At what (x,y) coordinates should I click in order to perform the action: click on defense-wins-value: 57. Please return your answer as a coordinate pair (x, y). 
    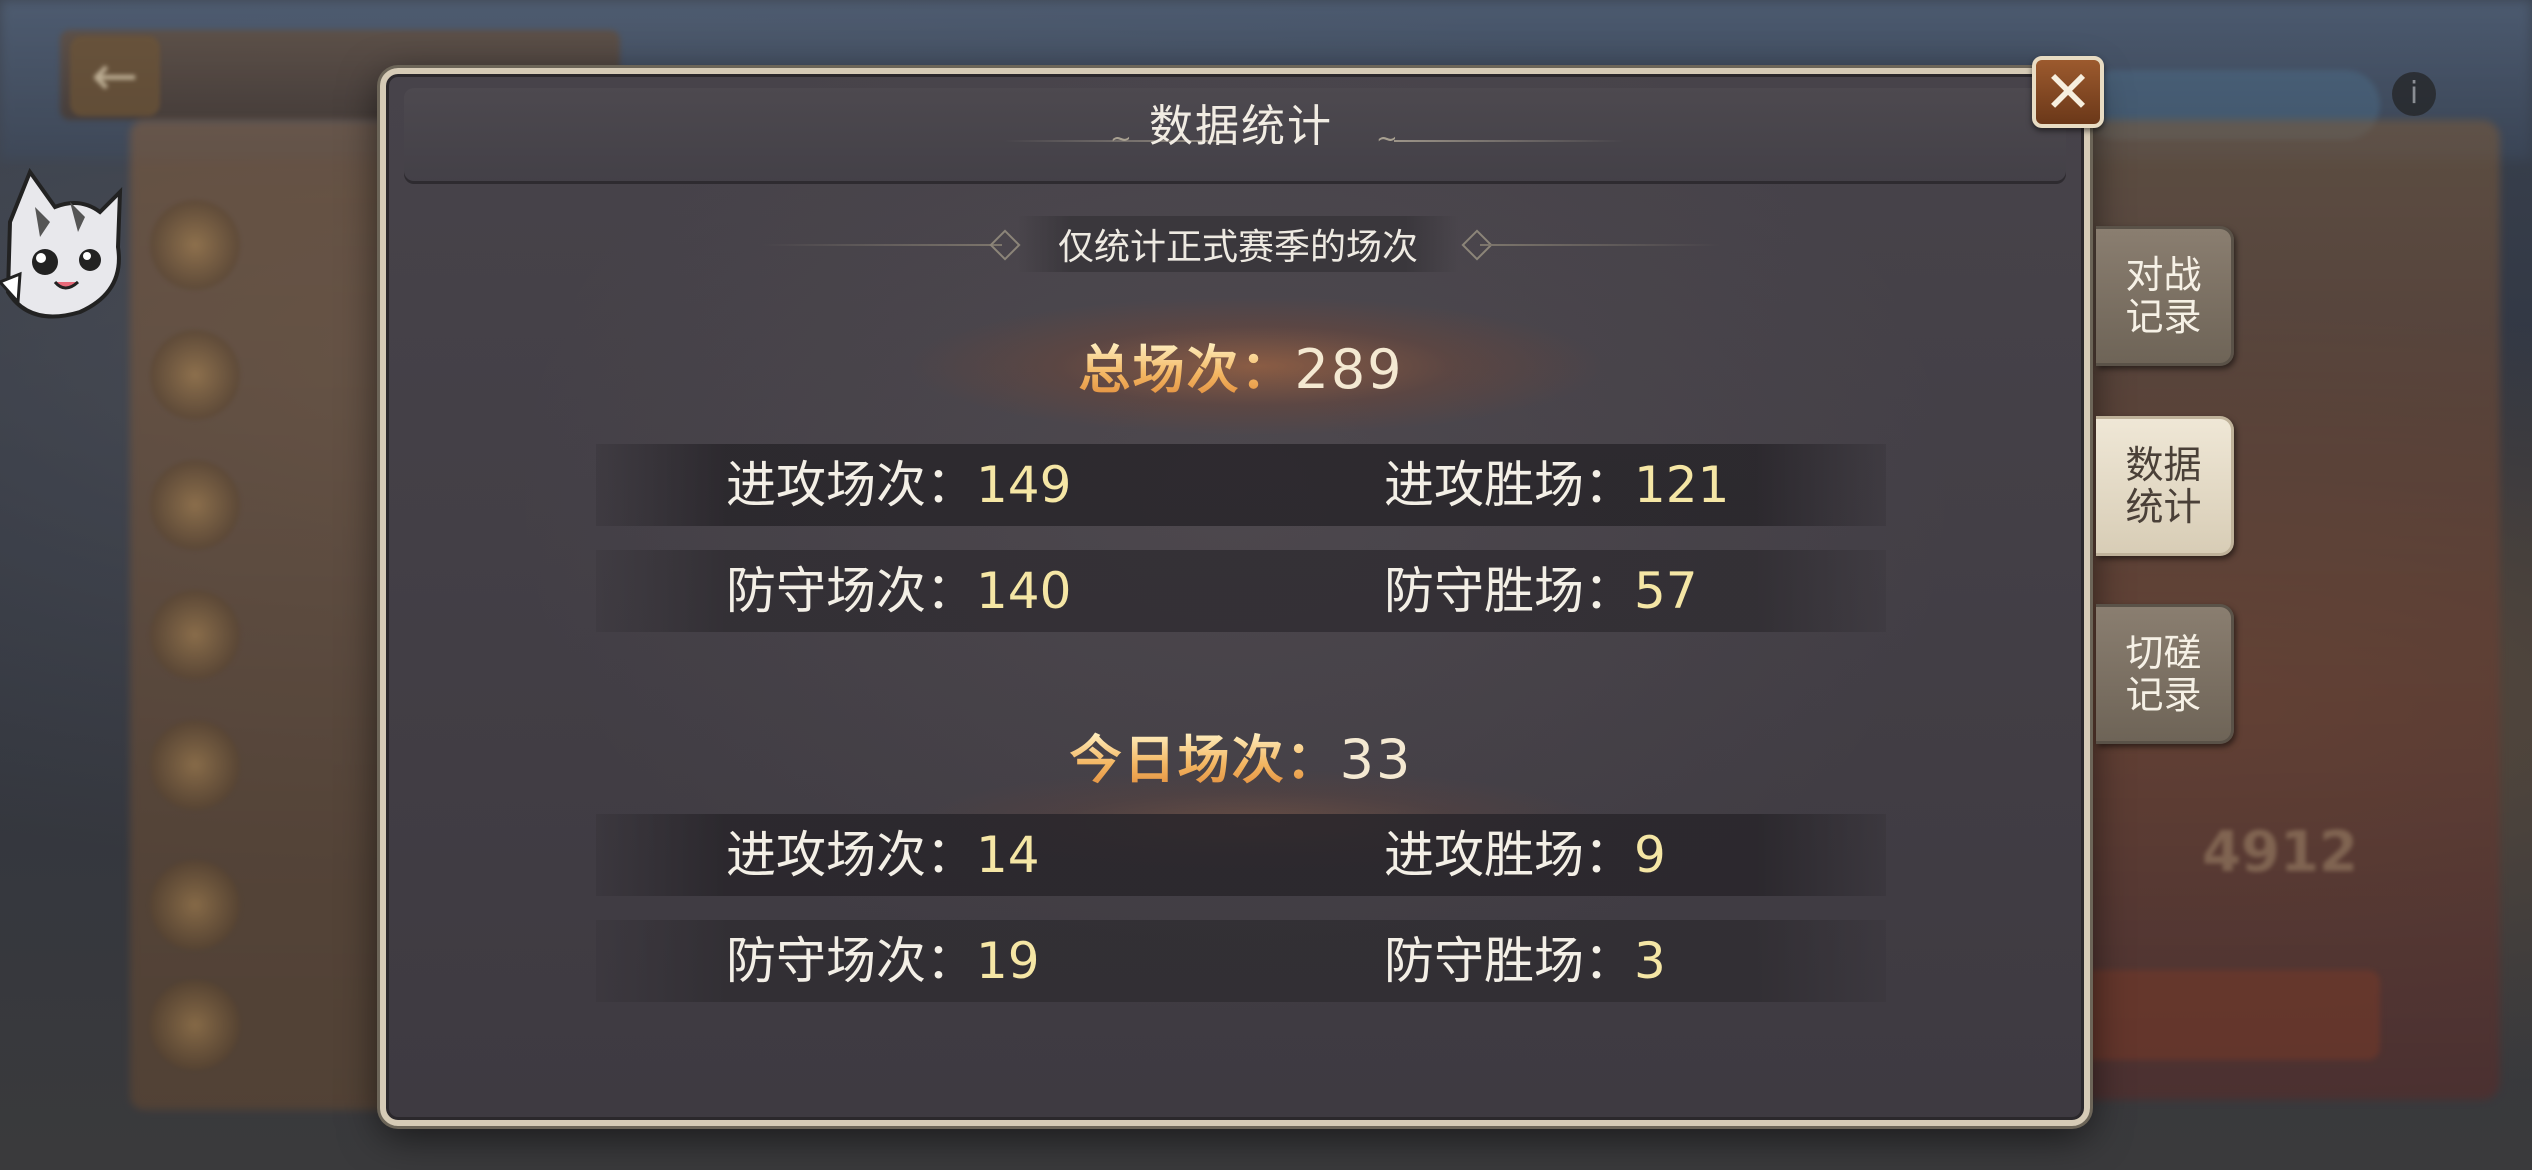
    Looking at the image, I should click on (1666, 591).